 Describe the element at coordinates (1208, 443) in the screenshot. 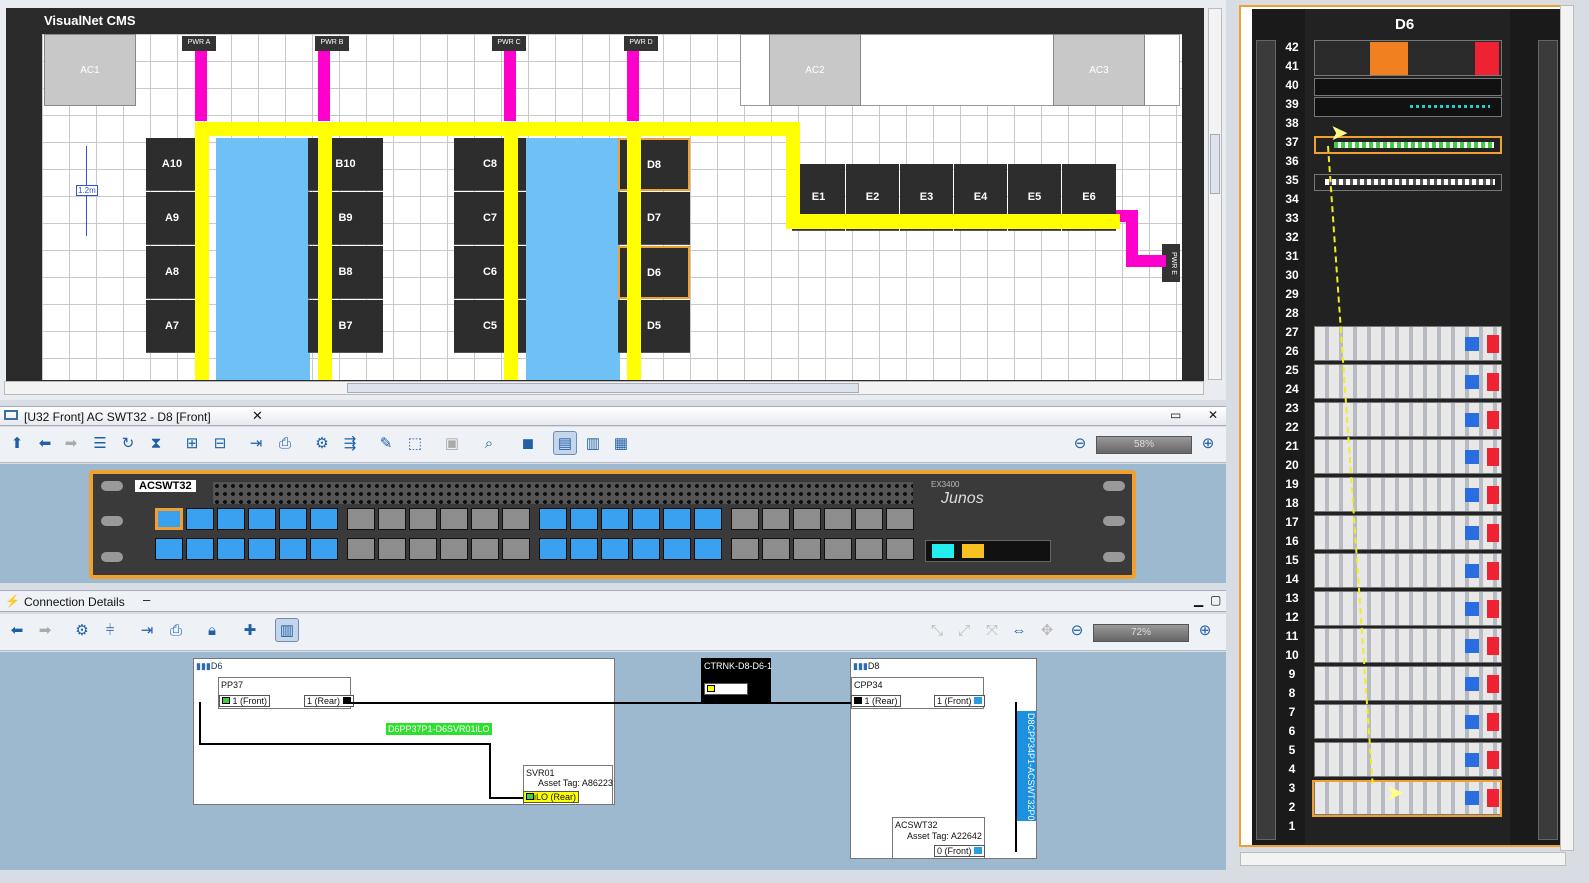

I see `zoom-in-icon: ⊕` at that location.